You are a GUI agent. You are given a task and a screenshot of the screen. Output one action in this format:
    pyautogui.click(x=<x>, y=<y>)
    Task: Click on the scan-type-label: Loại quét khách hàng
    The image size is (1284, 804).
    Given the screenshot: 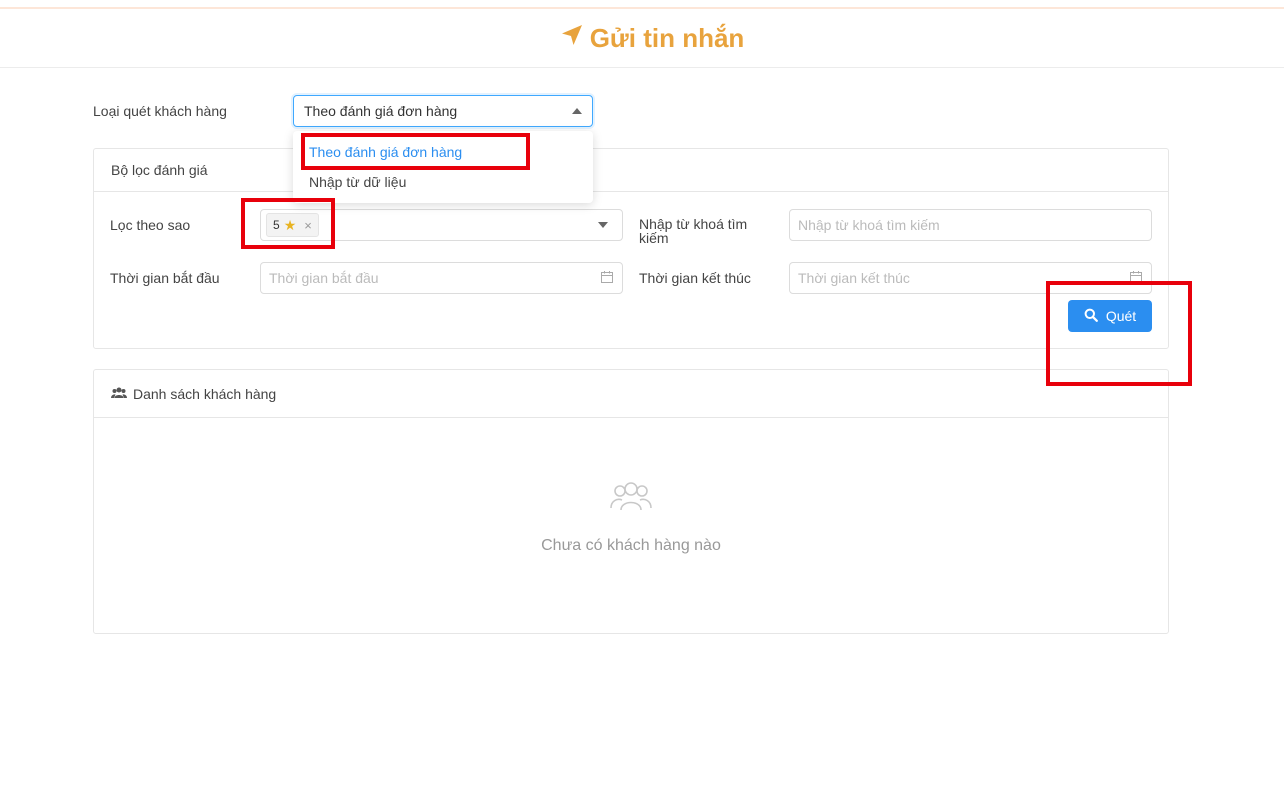 What is the action you would take?
    pyautogui.click(x=160, y=111)
    